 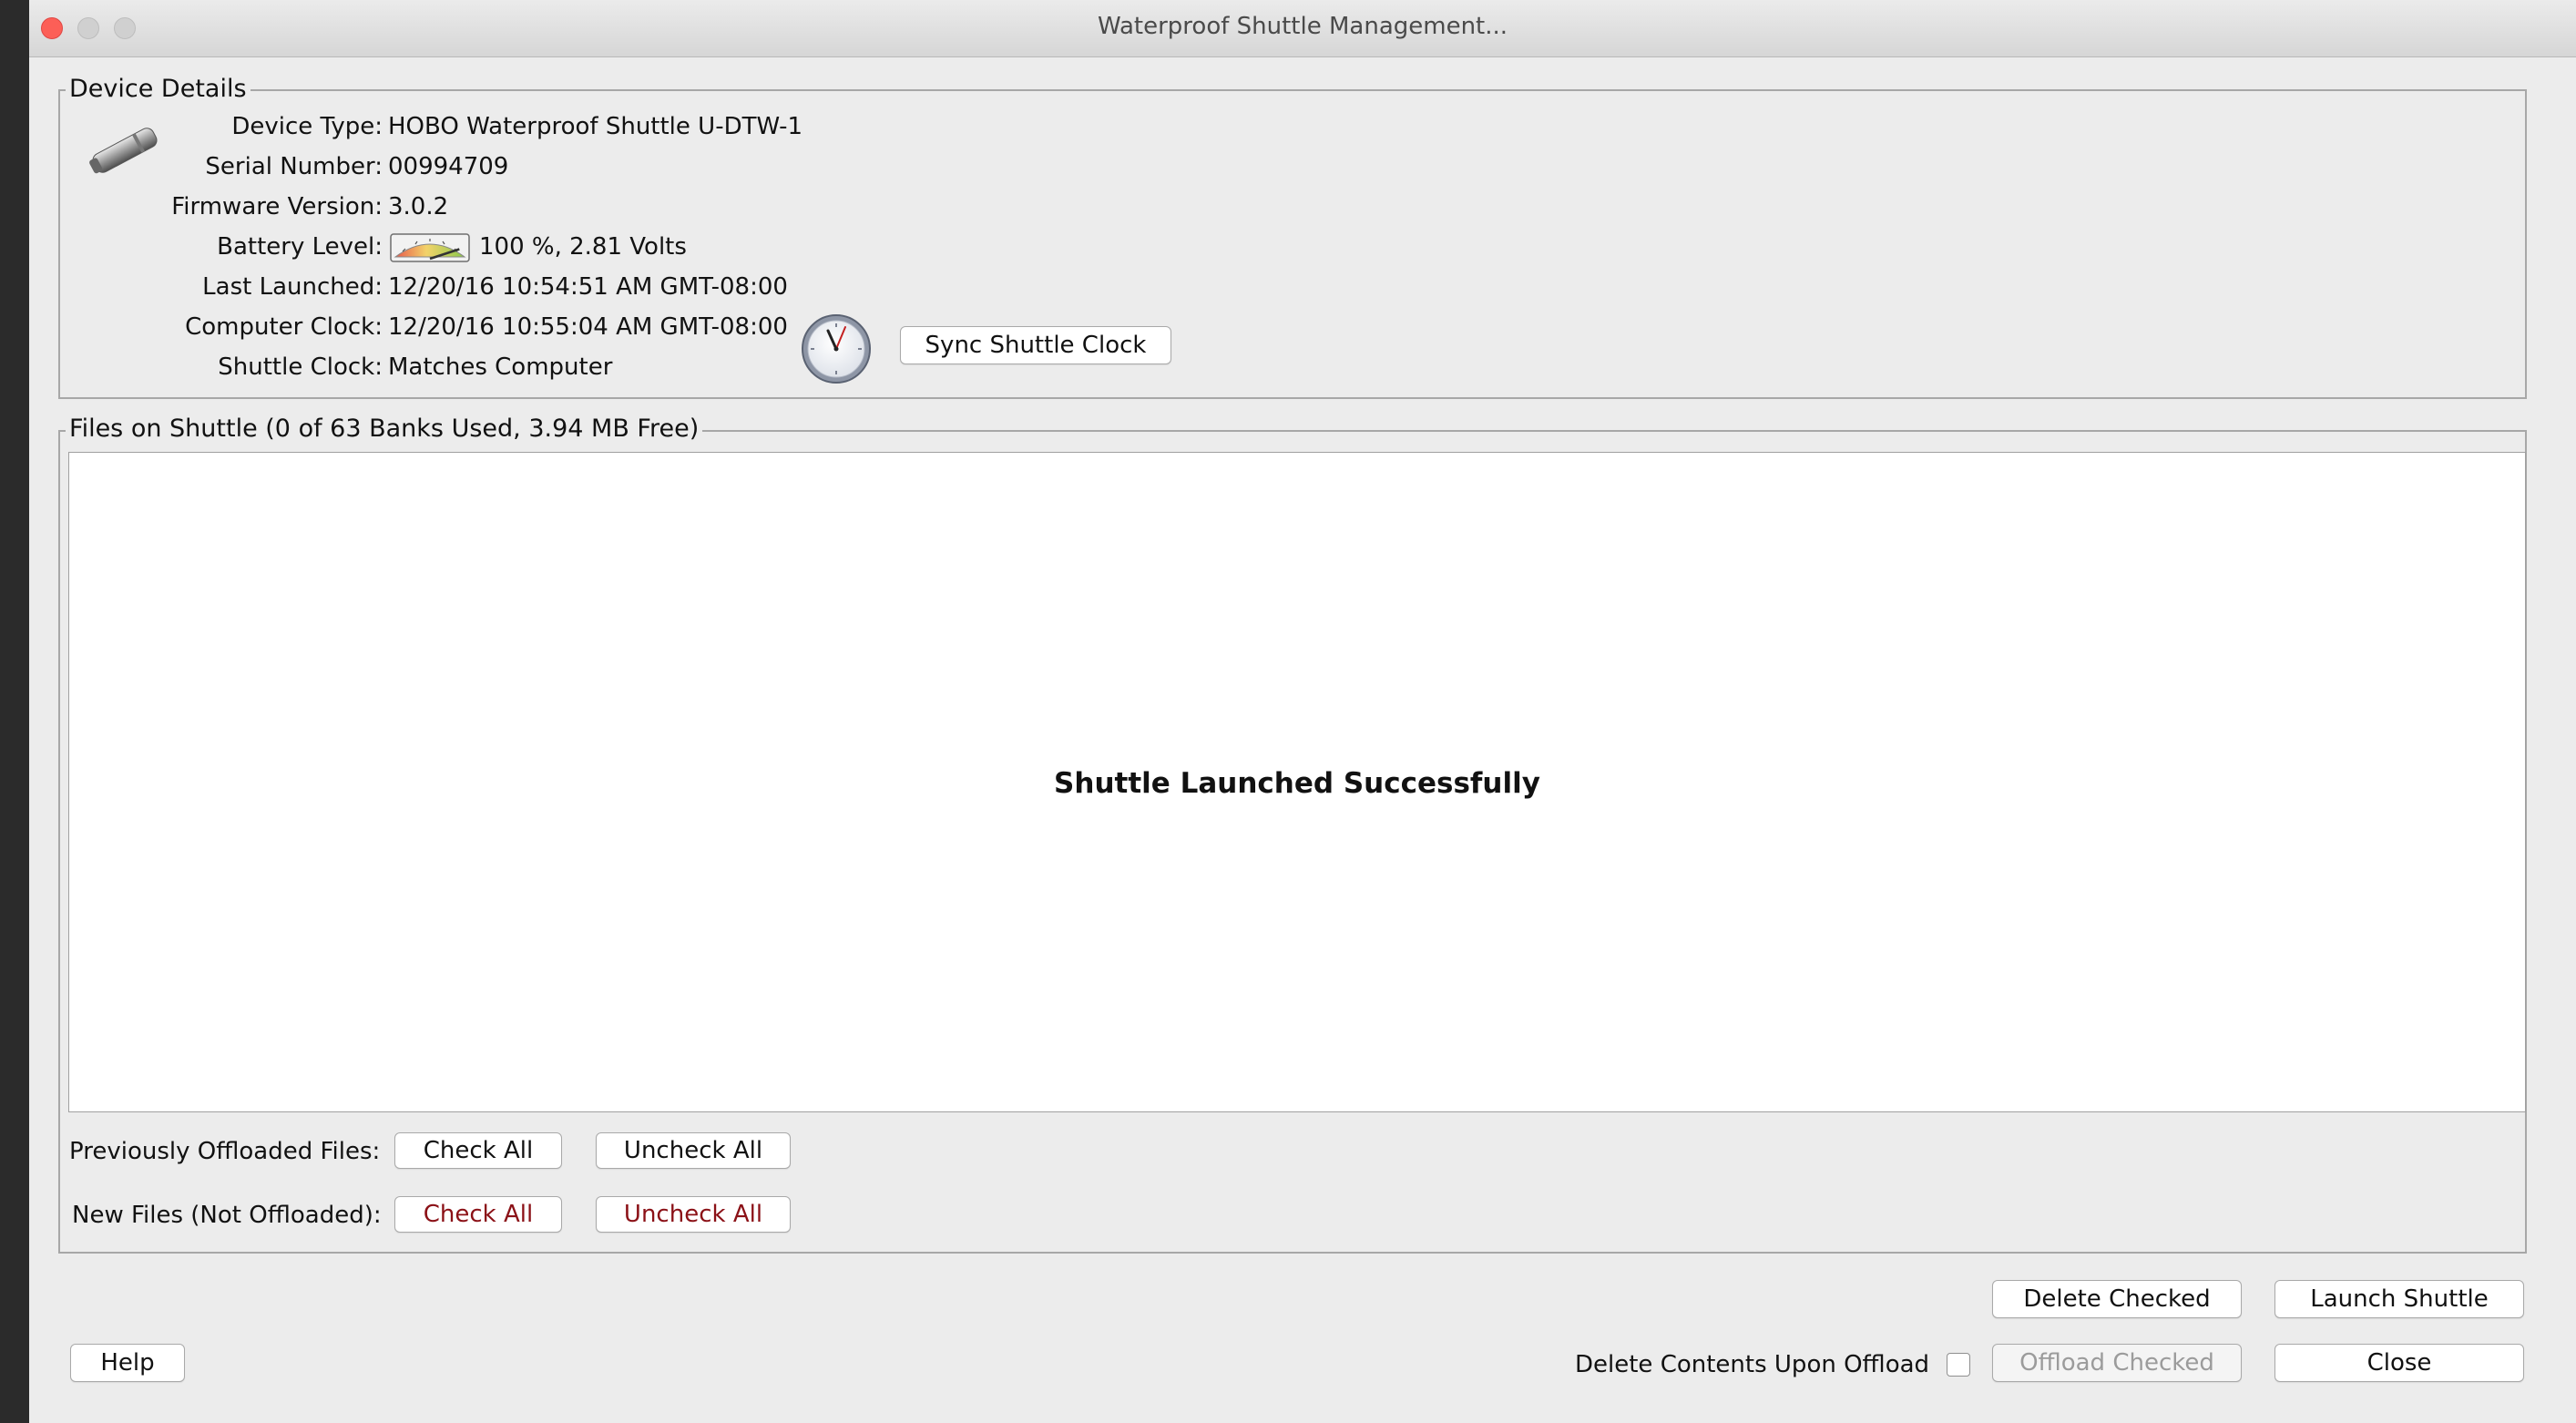 I want to click on sync-shuttle-clock-button: Sync Shuttle Clock, so click(x=1035, y=345).